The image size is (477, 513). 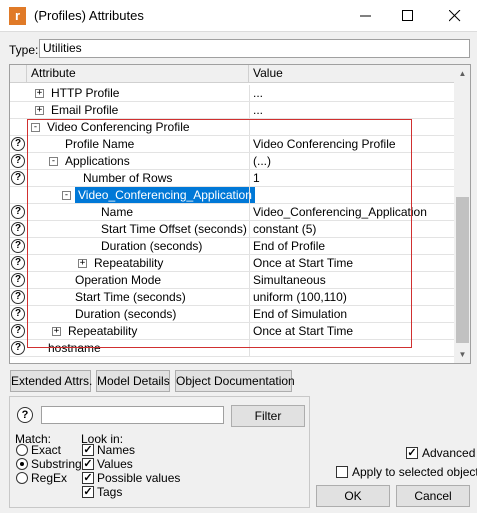 I want to click on window-title: (Profiles) Attributes, so click(x=89, y=15).